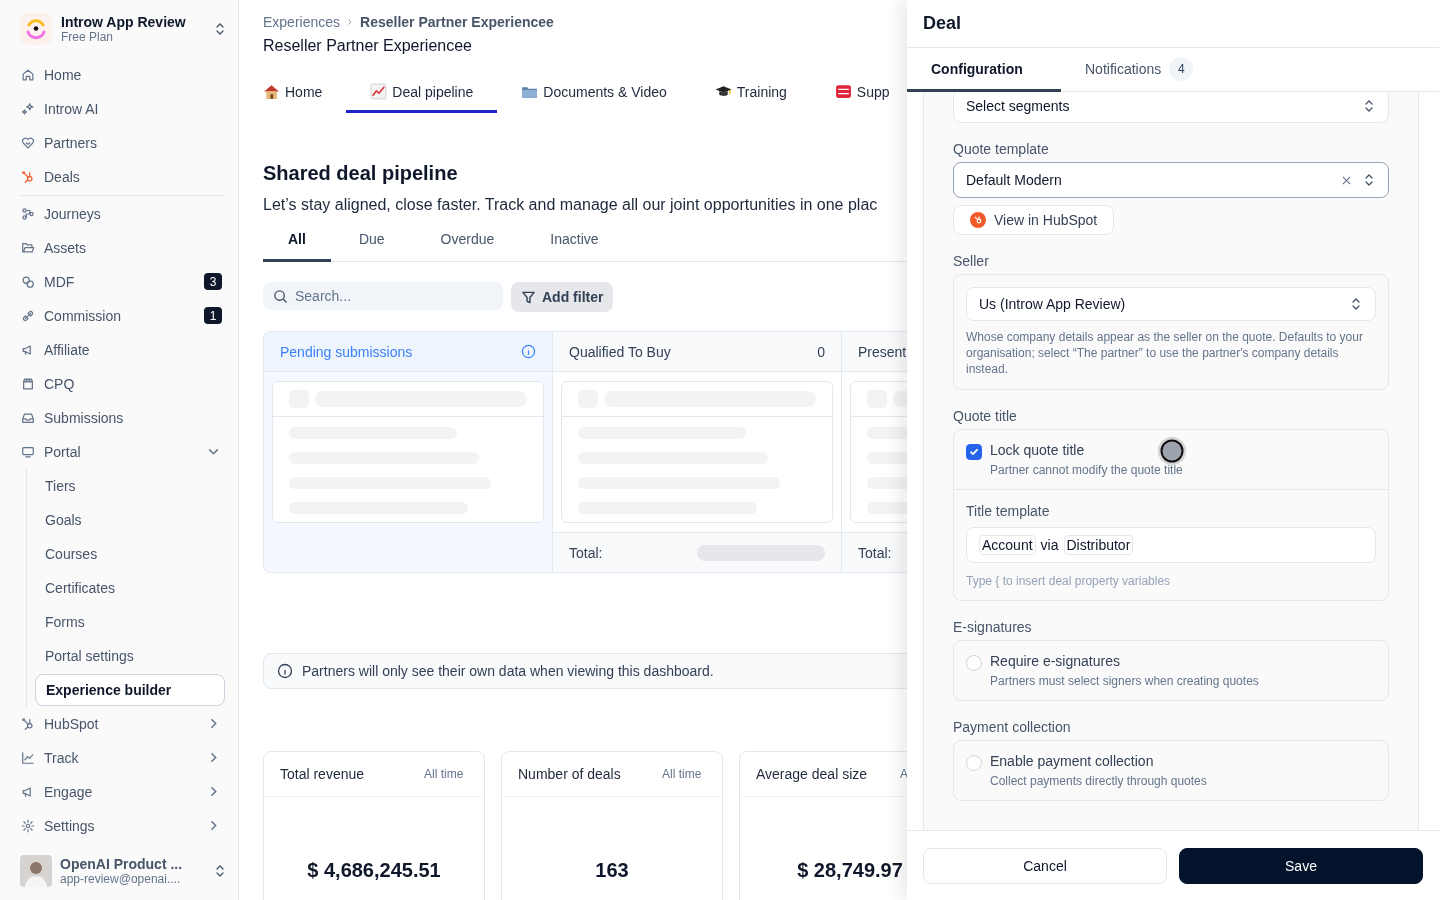 The image size is (1440, 900). I want to click on column-title: Present, so click(882, 351).